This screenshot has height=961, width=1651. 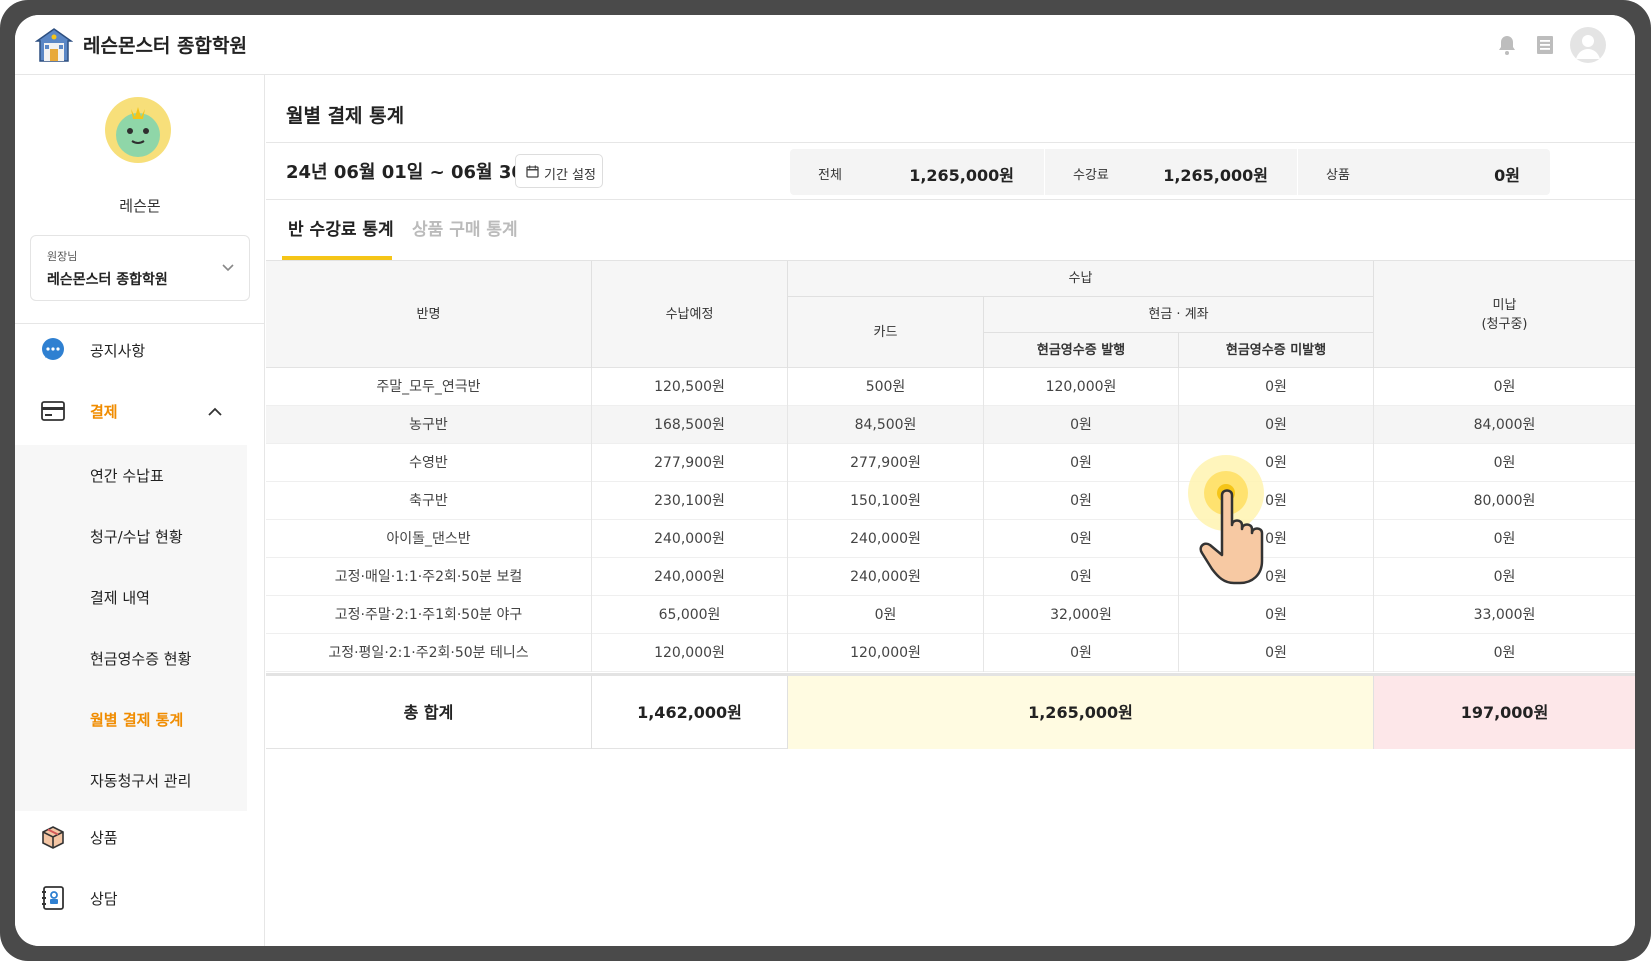 What do you see at coordinates (1504, 324) in the screenshot?
I see `header-unpaid-line2: (청구중)` at bounding box center [1504, 324].